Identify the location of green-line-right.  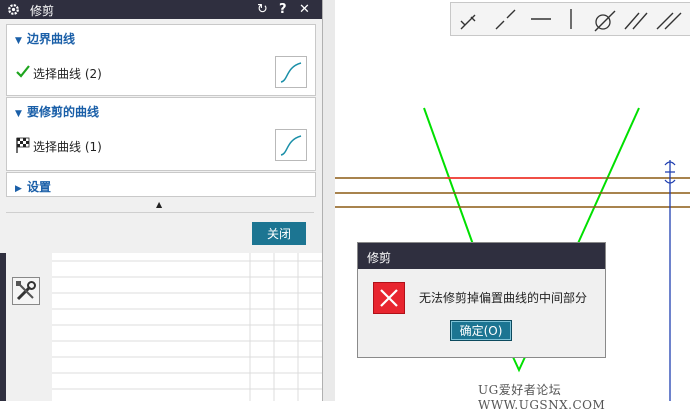
(607, 179).